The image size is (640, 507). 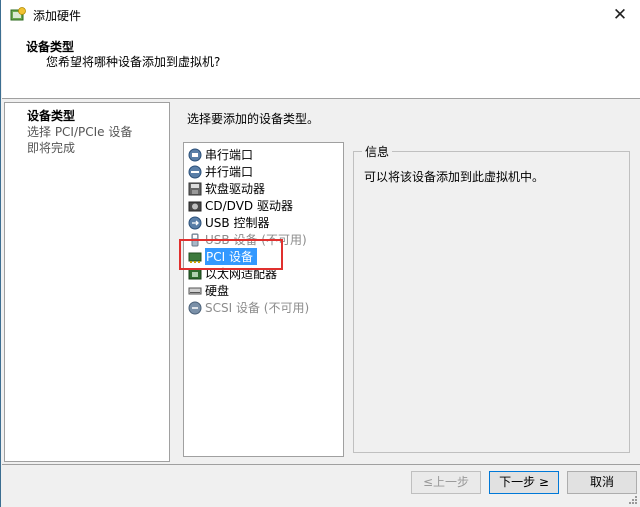 What do you see at coordinates (229, 172) in the screenshot?
I see `item-label: 并行端口` at bounding box center [229, 172].